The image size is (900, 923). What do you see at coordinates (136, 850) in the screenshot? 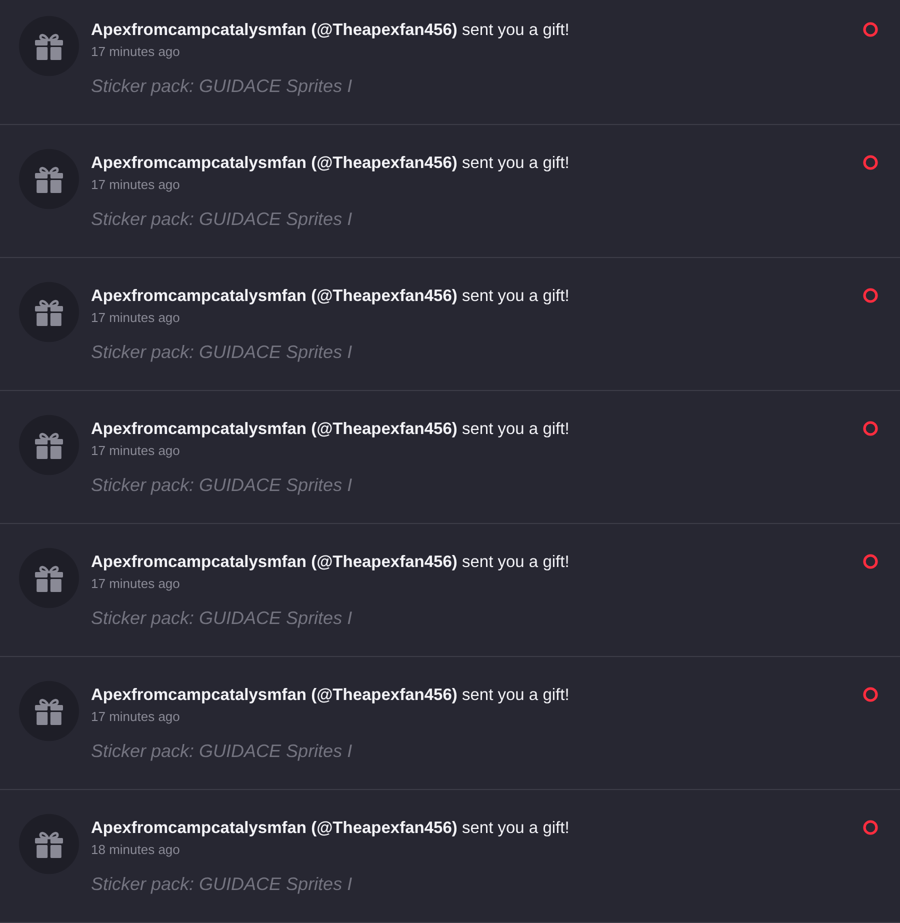
I see `notification-time: 18 minutes ago` at bounding box center [136, 850].